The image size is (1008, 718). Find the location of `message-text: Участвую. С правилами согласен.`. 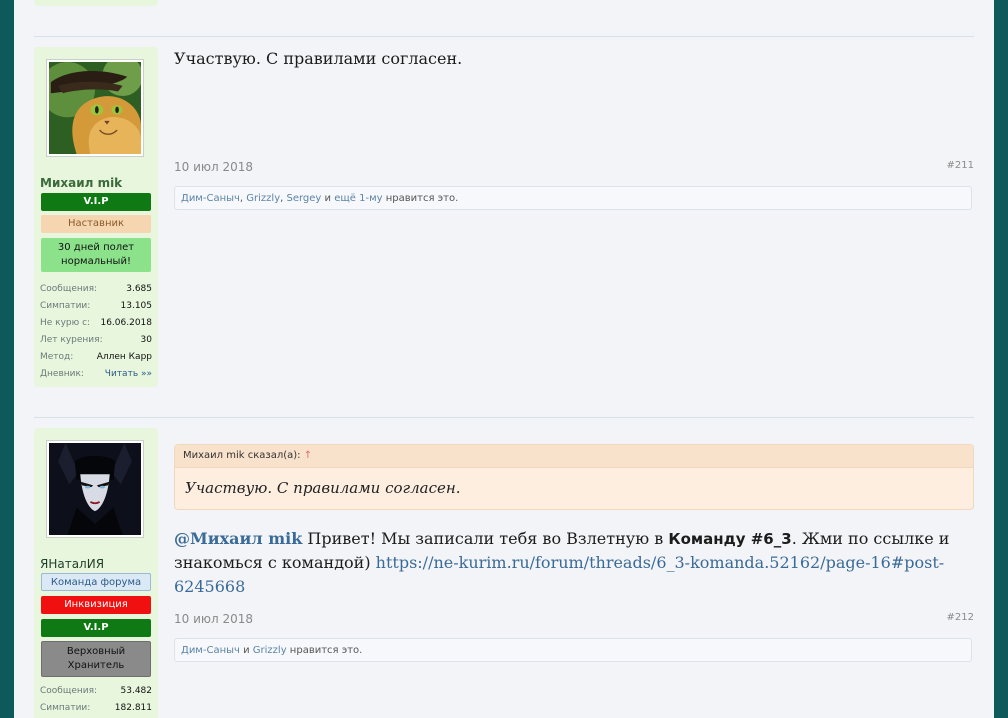

message-text: Участвую. С правилами согласен. is located at coordinates (318, 58).